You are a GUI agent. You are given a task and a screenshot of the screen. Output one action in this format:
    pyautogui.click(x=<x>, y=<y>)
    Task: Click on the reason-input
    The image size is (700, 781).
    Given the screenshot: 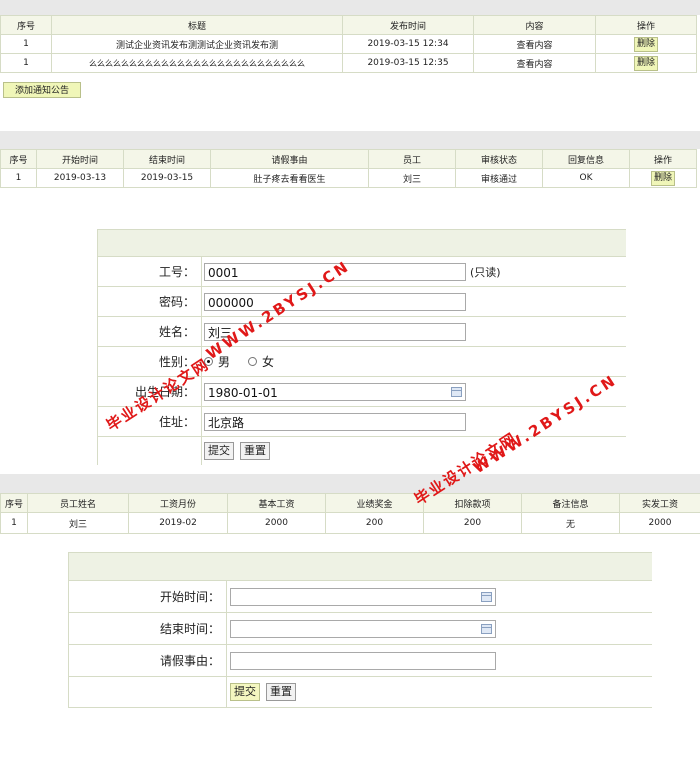 What is the action you would take?
    pyautogui.click(x=363, y=660)
    